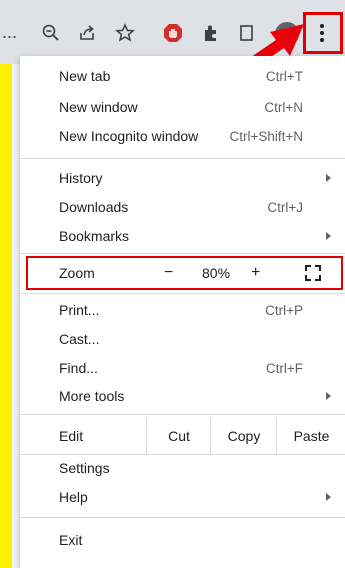 This screenshot has width=345, height=568. Describe the element at coordinates (84, 468) in the screenshot. I see `menu-item-label: Settings` at that location.